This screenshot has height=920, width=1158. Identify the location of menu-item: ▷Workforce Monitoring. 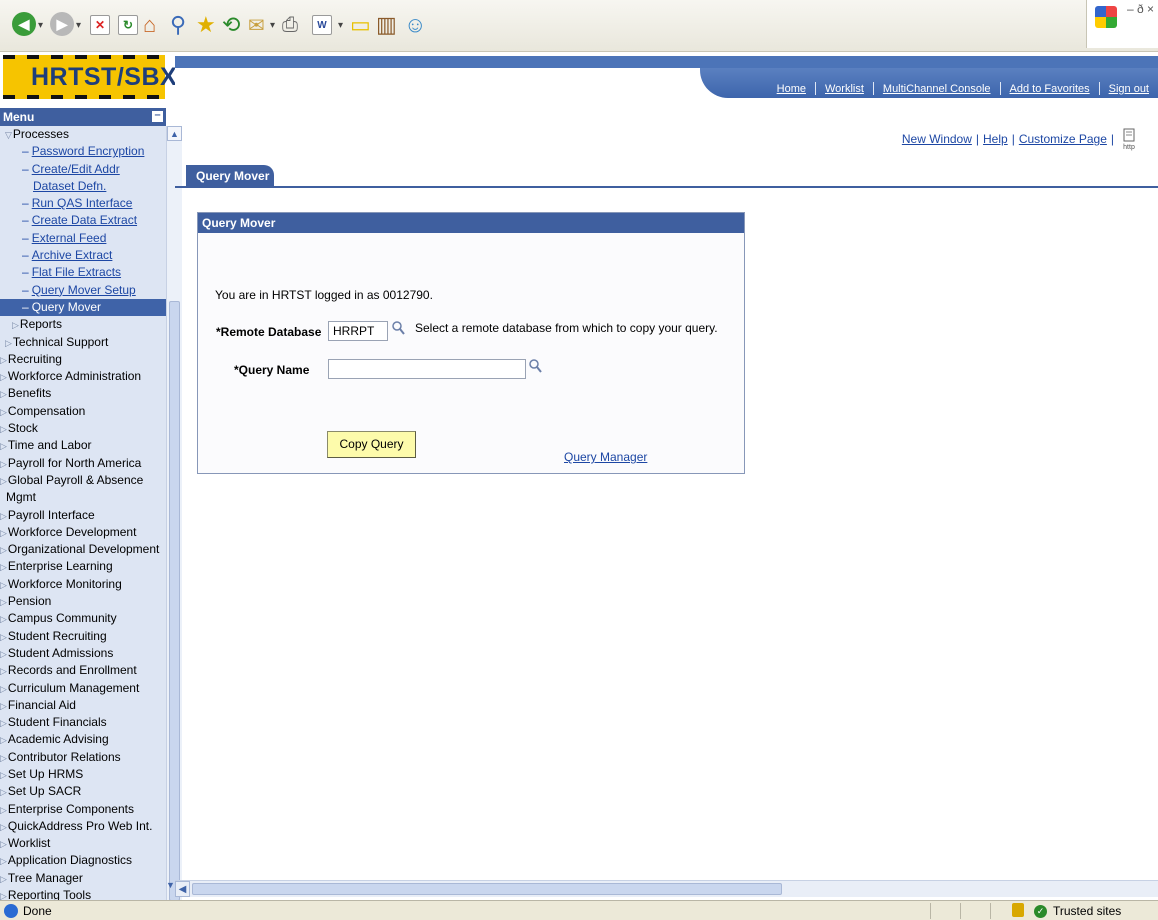
(83, 584).